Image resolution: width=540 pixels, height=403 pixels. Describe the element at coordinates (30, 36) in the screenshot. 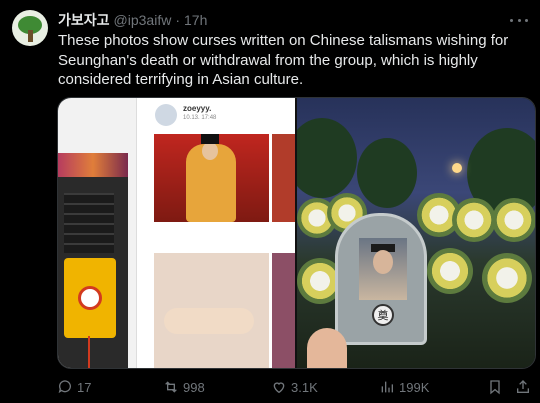

I see `avatar-tree-trunk` at that location.